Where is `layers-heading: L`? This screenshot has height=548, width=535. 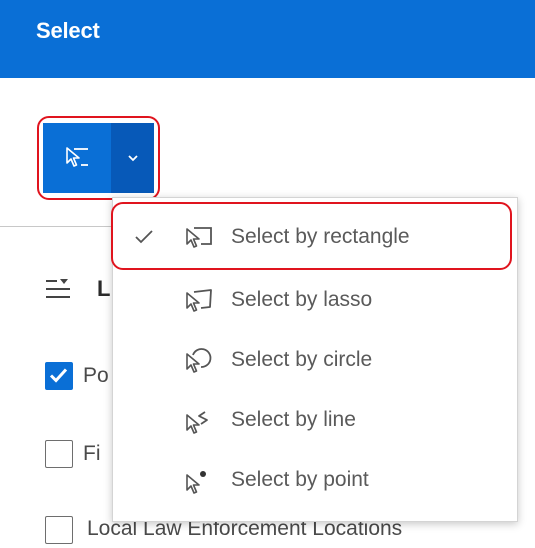
layers-heading: L is located at coordinates (104, 288).